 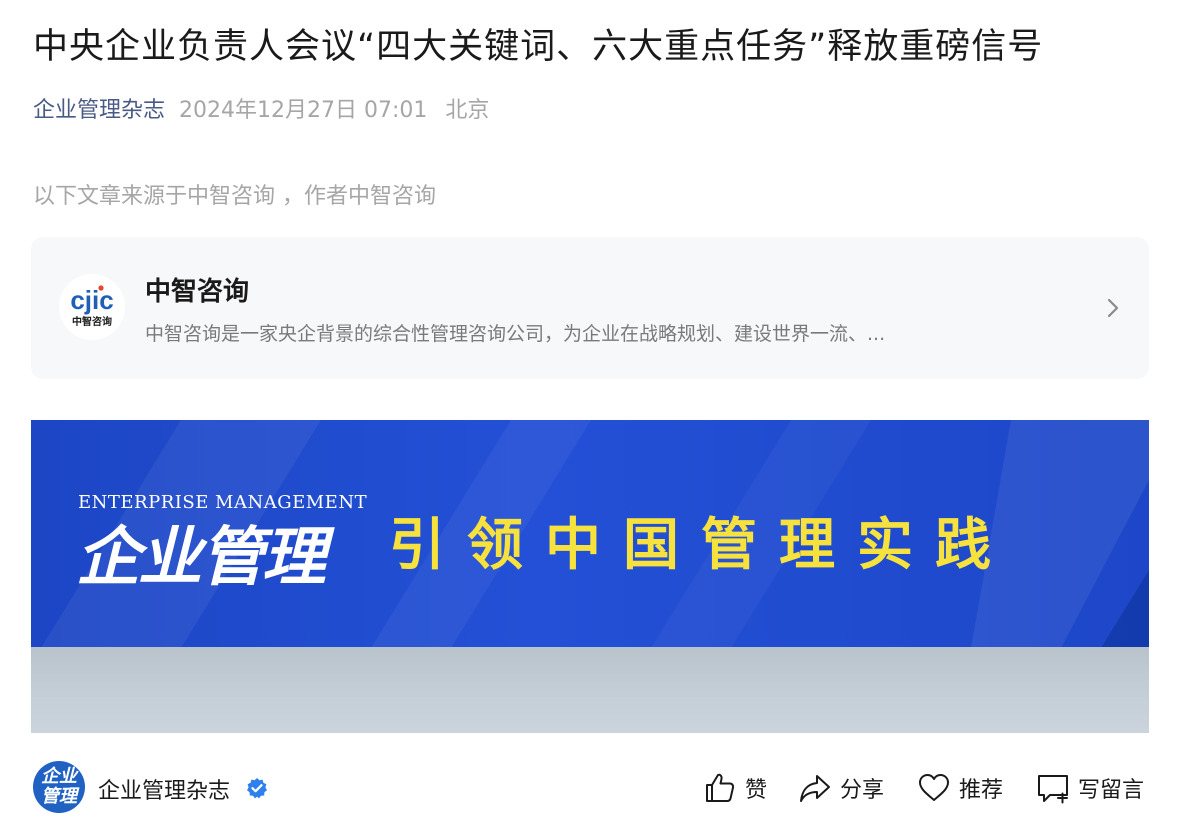 What do you see at coordinates (201, 557) in the screenshot?
I see `banner-brand: 企业管理` at bounding box center [201, 557].